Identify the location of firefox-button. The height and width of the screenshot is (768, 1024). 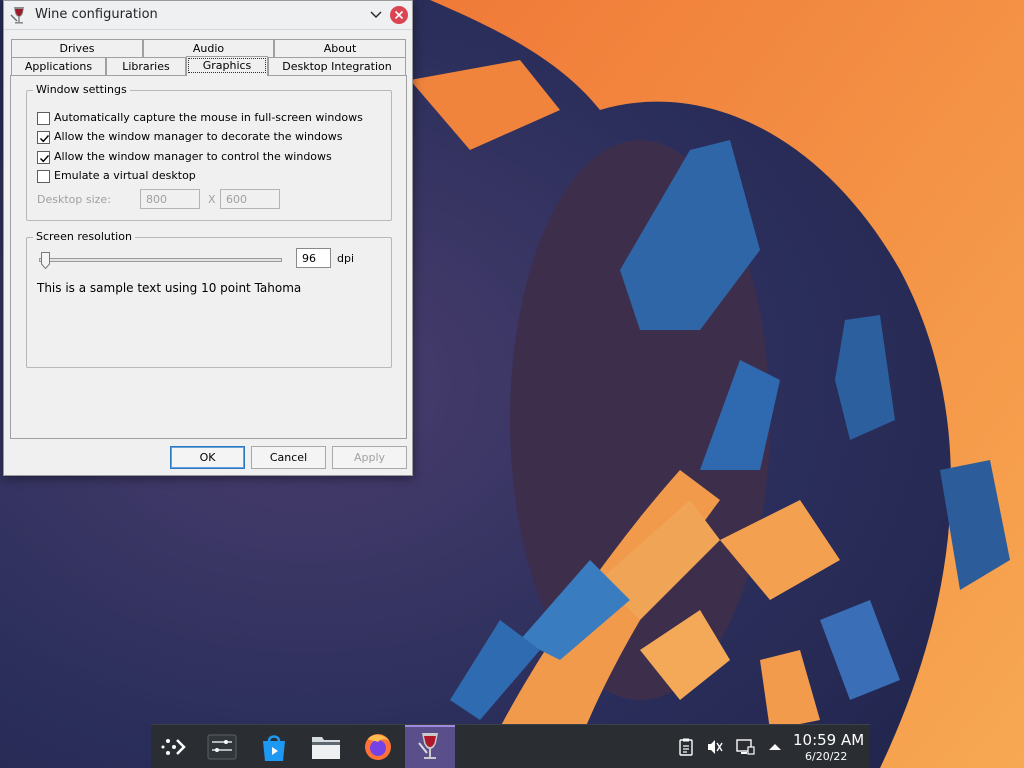
(378, 747).